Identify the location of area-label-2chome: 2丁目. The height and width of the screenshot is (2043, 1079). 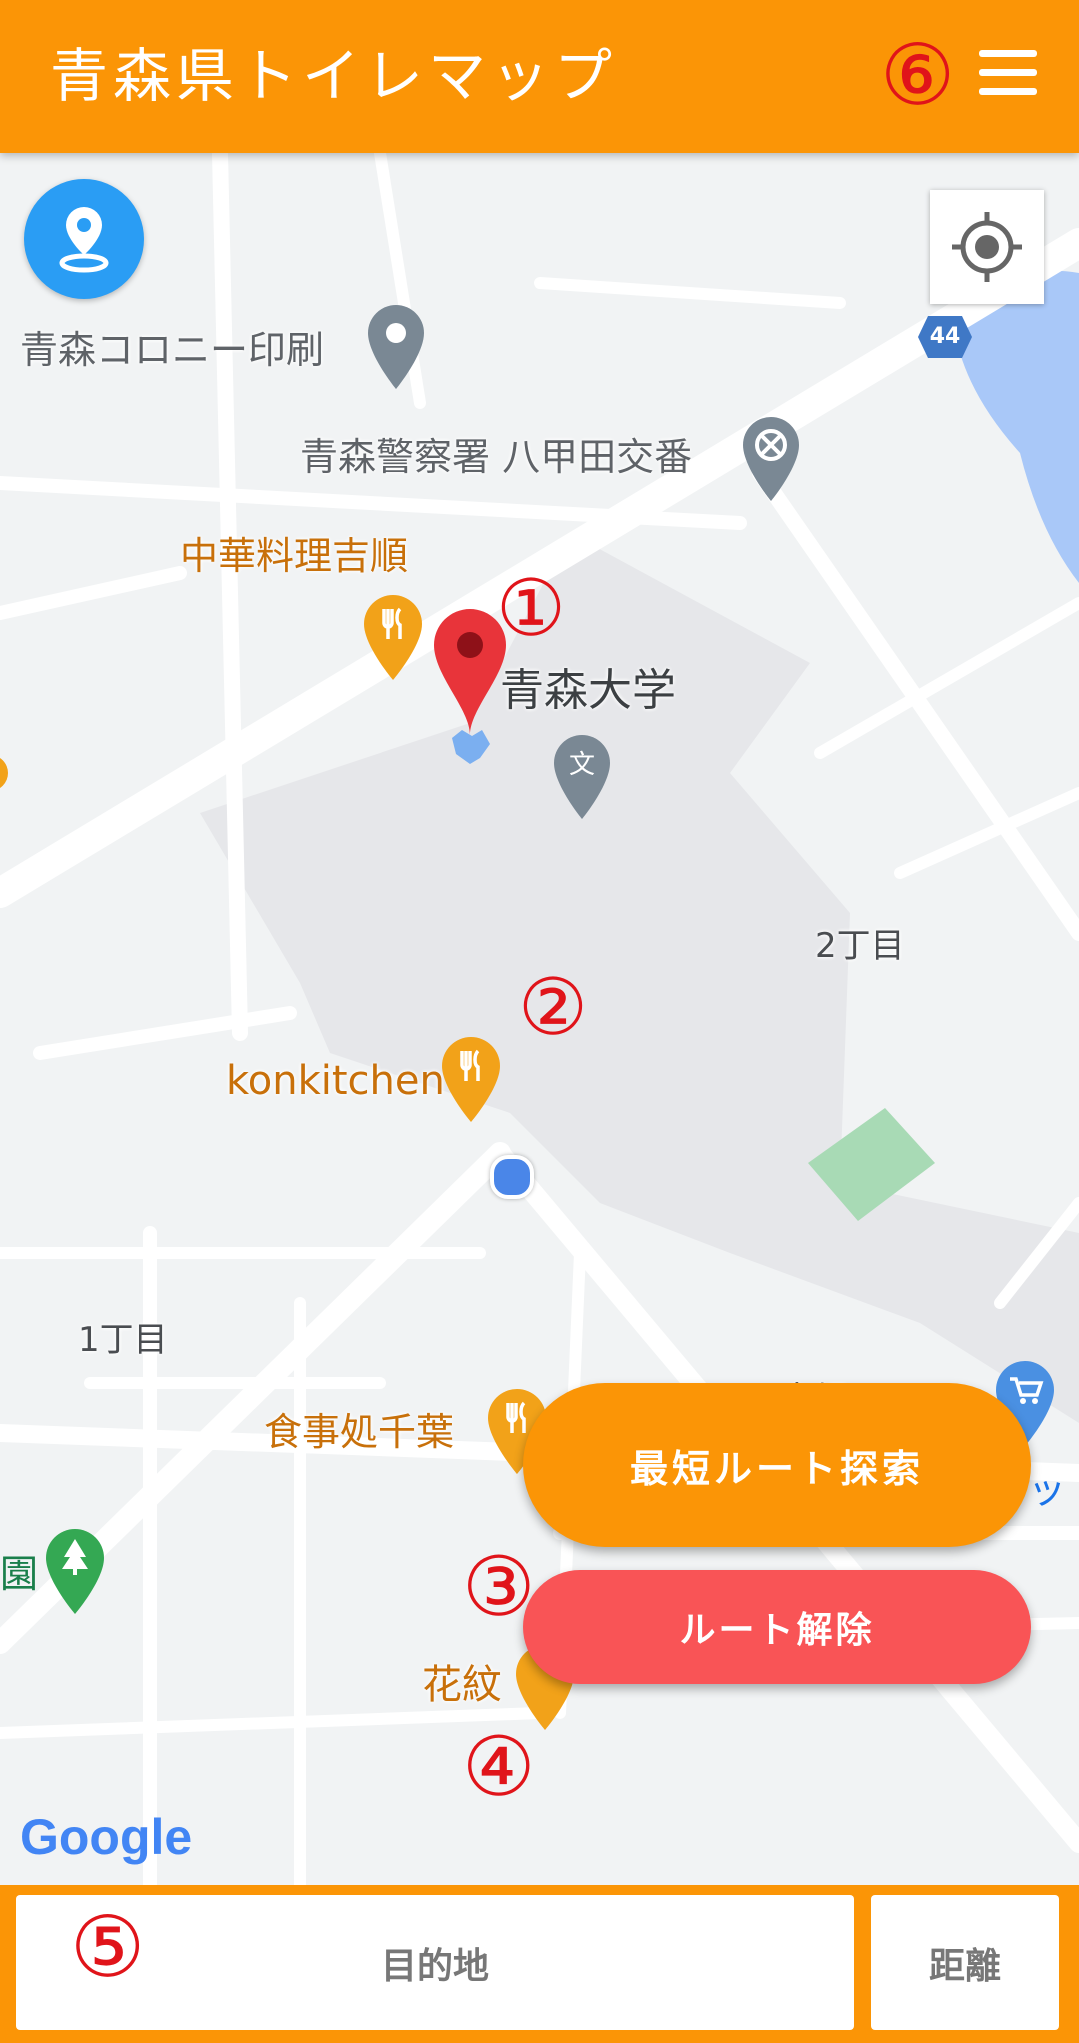
(860, 946).